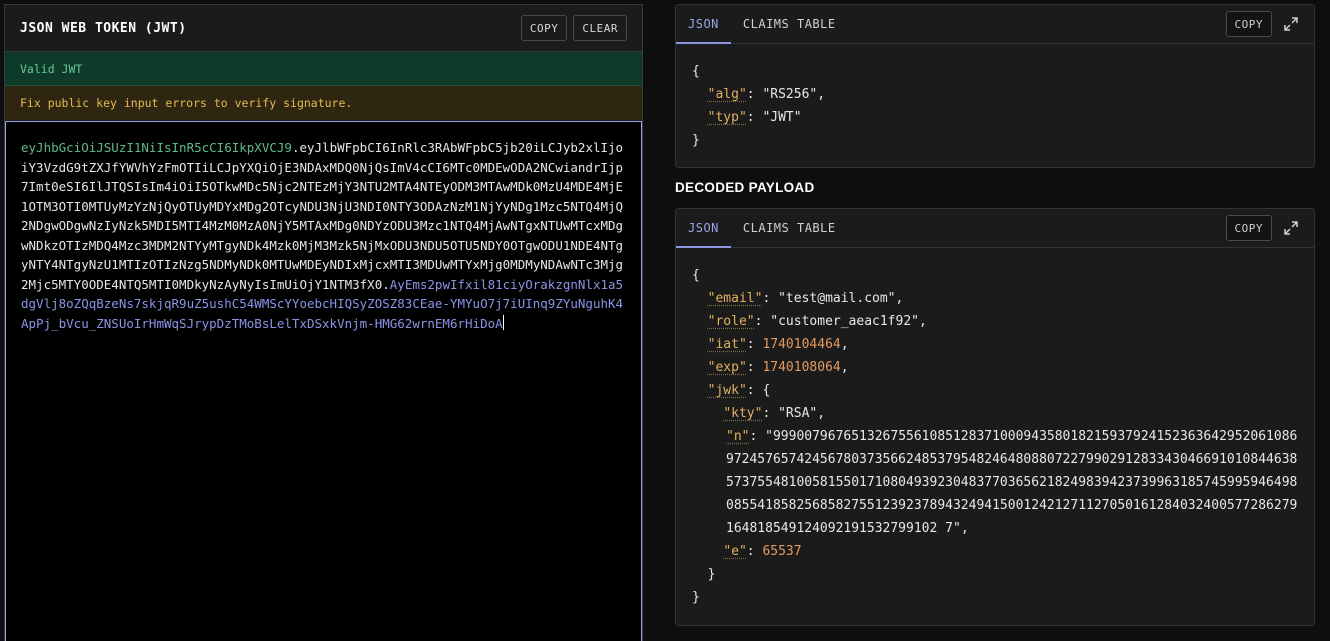 This screenshot has width=1330, height=641. What do you see at coordinates (323, 69) in the screenshot?
I see `valid-jwt-status: Valid JWT` at bounding box center [323, 69].